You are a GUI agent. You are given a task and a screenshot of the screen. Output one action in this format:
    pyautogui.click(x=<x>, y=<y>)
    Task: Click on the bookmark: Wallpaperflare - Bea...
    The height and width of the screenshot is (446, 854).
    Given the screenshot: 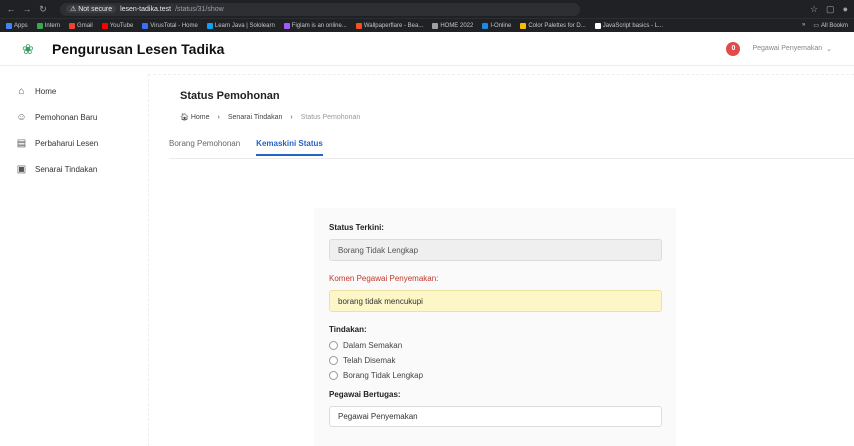 What is the action you would take?
    pyautogui.click(x=389, y=25)
    